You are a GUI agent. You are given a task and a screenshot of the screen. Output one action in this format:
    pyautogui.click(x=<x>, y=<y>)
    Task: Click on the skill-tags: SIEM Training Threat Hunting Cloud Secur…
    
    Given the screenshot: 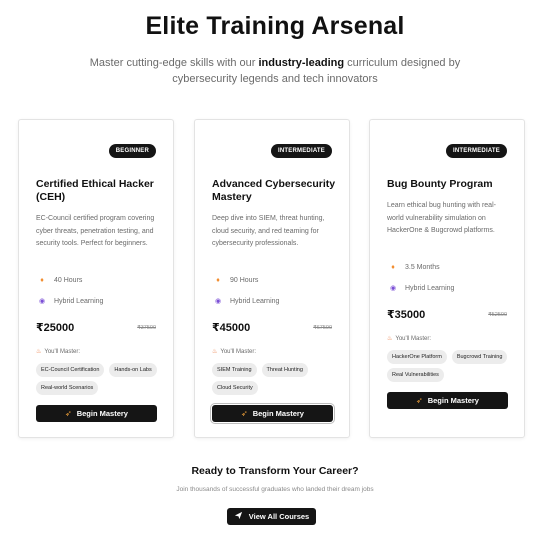 What is the action you would take?
    pyautogui.click(x=277, y=379)
    